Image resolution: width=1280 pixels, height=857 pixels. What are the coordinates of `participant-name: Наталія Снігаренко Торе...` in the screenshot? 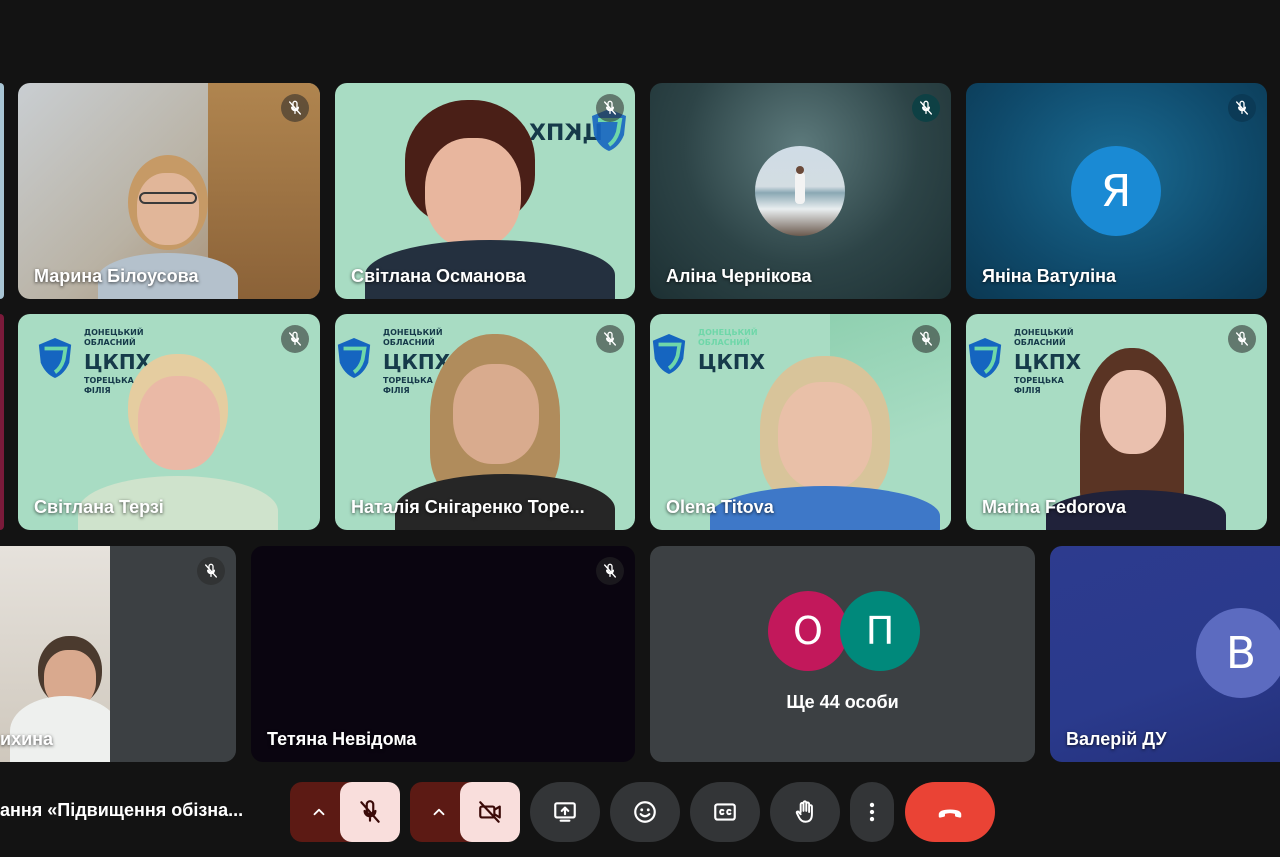 It's located at (468, 507).